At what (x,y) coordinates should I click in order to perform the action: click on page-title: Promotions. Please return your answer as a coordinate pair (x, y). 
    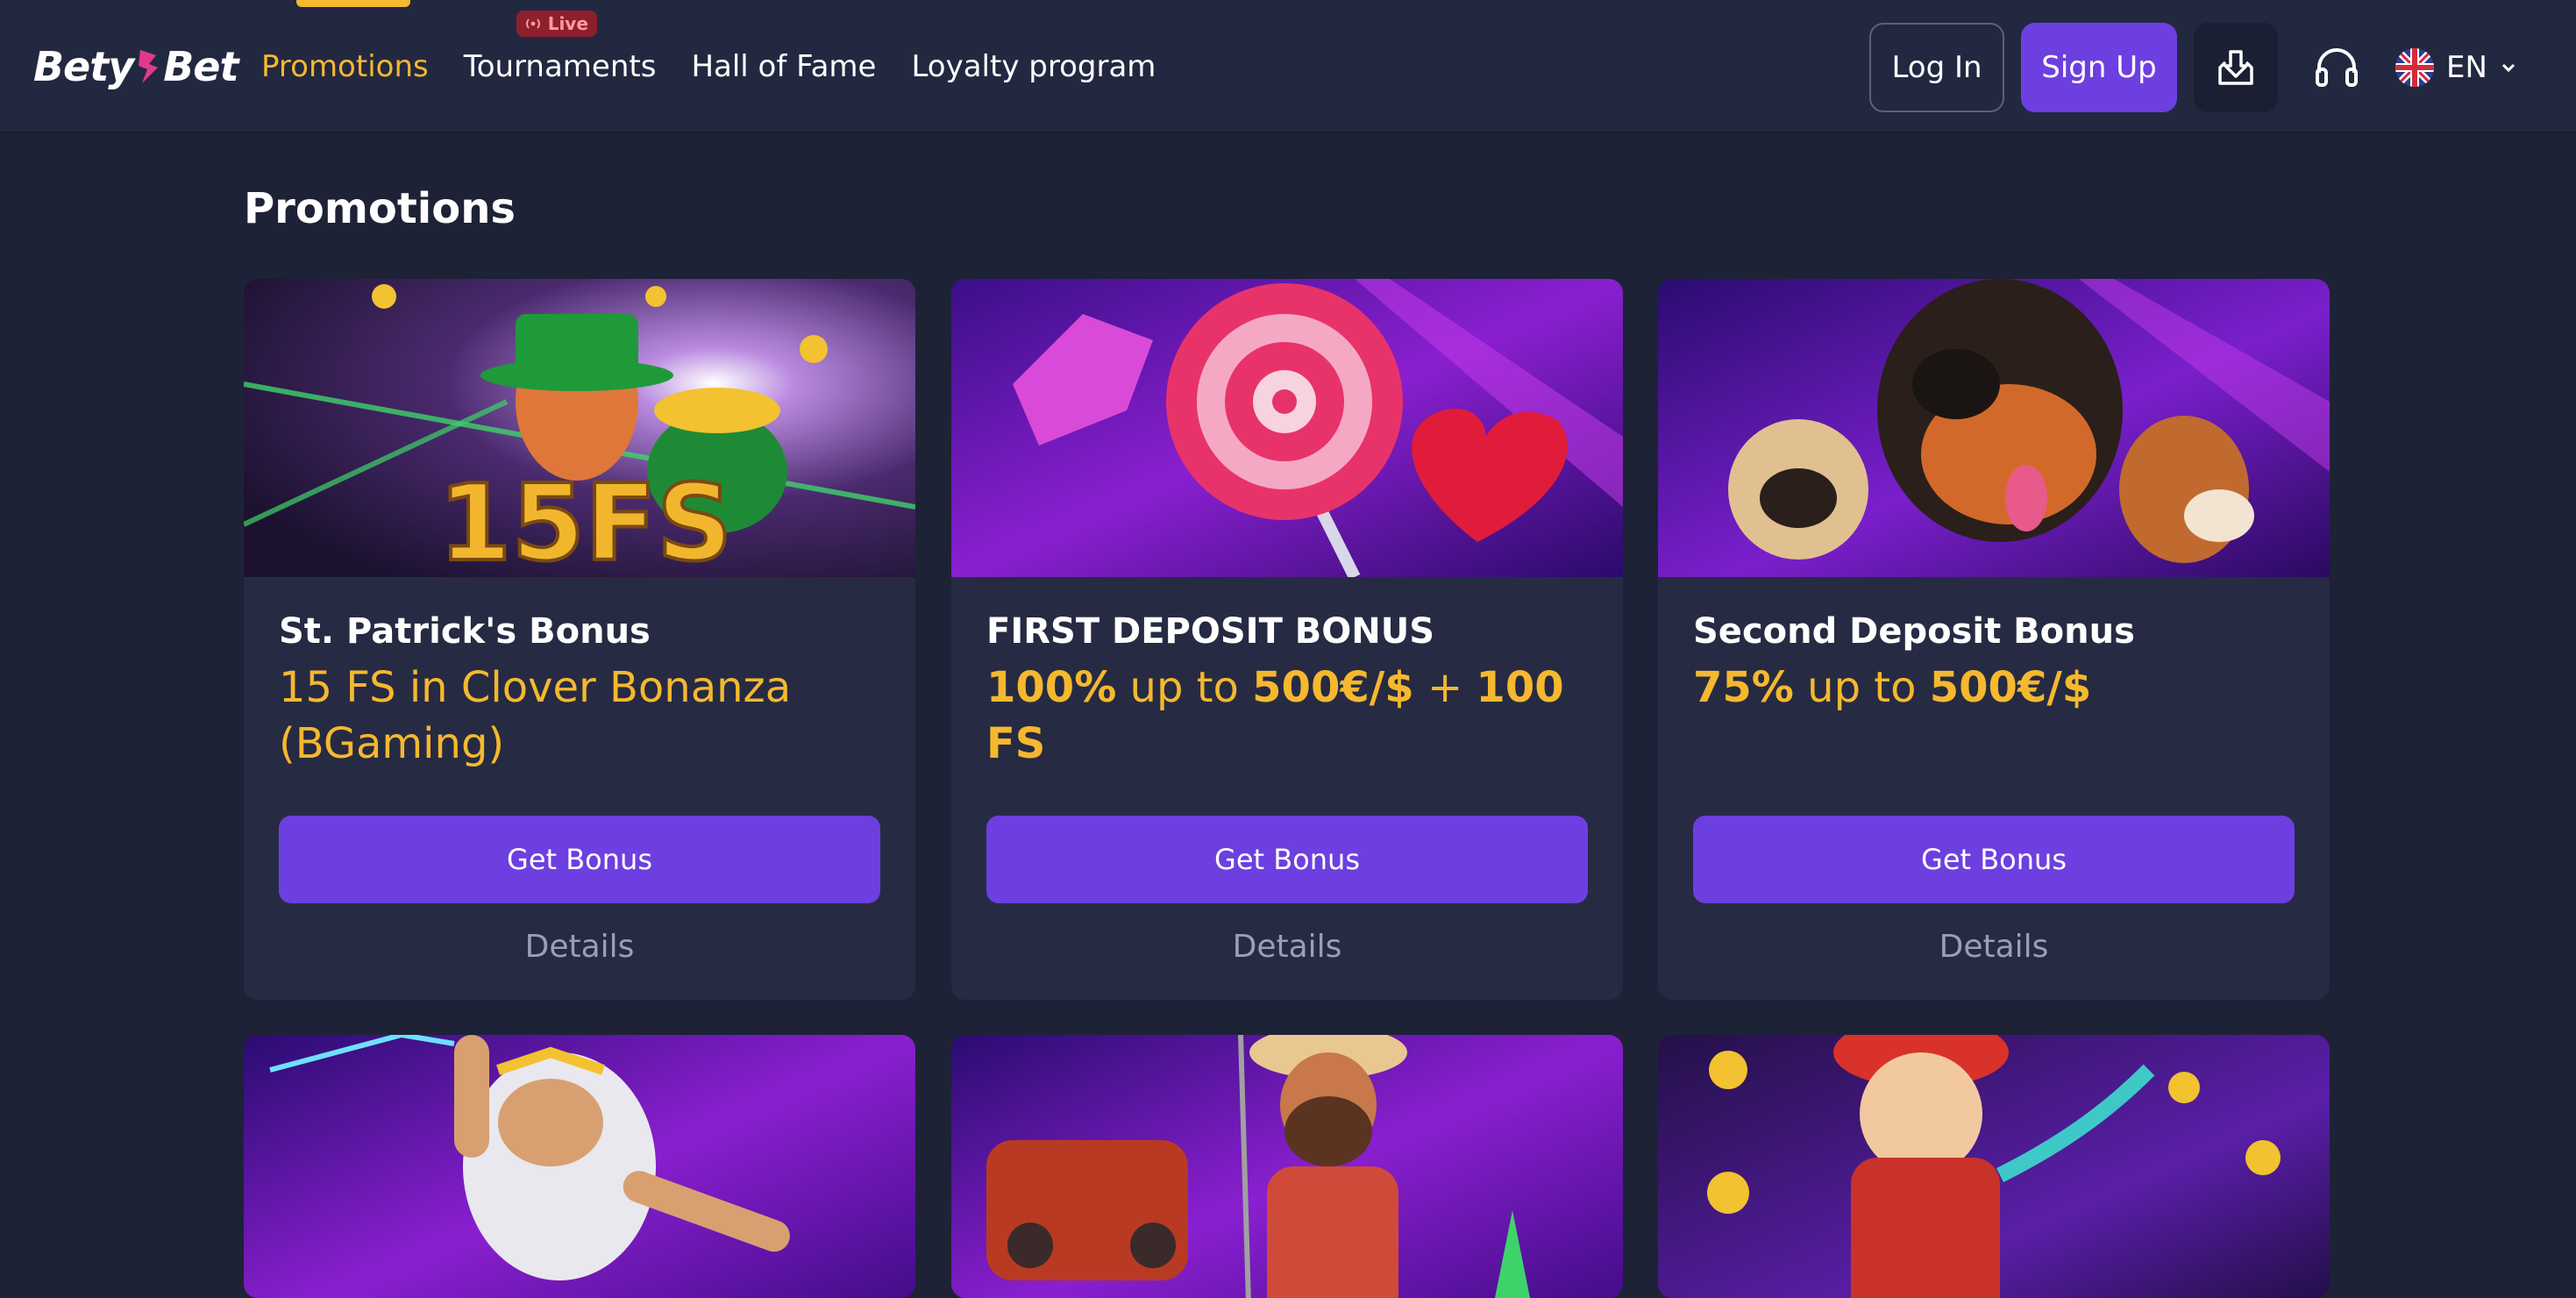
    Looking at the image, I should click on (380, 208).